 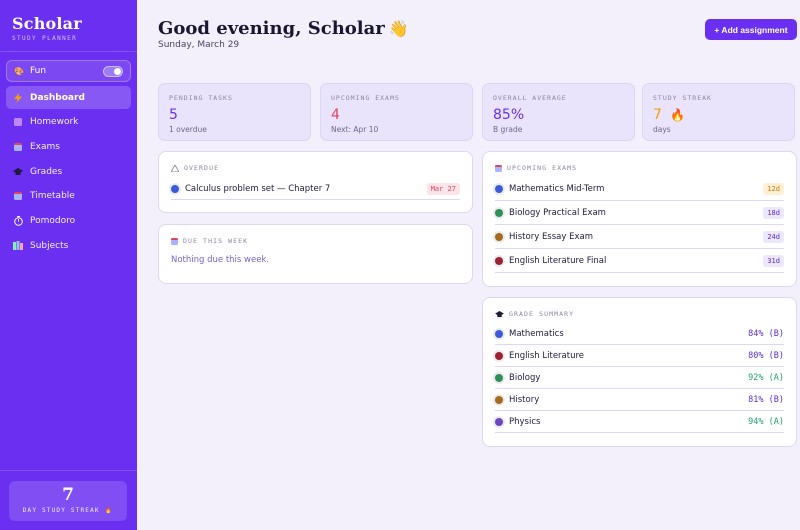 What do you see at coordinates (525, 421) in the screenshot?
I see `subject-name: Physics` at bounding box center [525, 421].